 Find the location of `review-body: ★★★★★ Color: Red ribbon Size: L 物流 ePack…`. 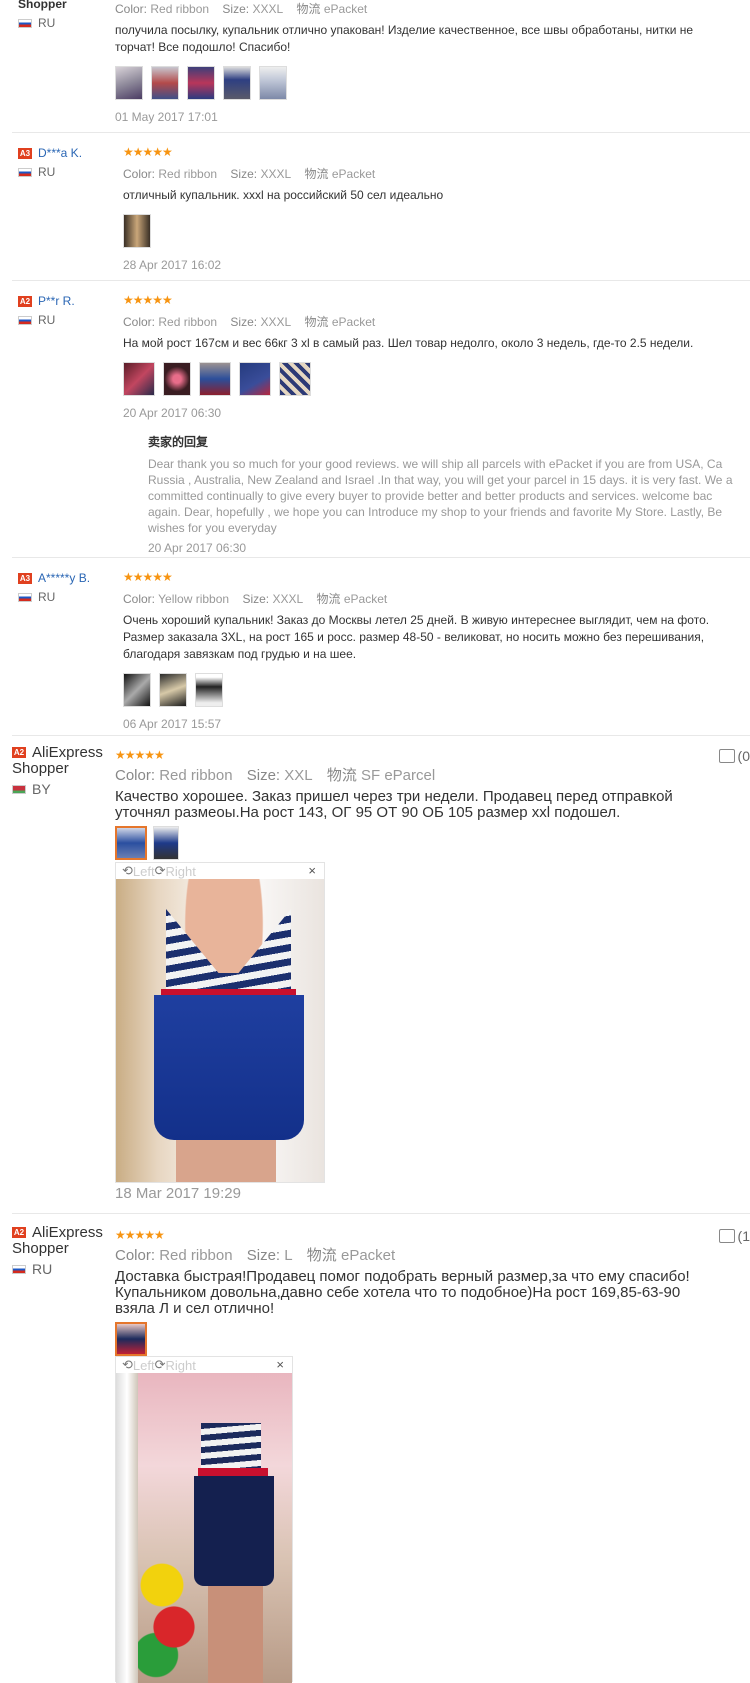

review-body: ★★★★★ Color: Red ribbon Size: L 物流 ePack… is located at coordinates (432, 1290).